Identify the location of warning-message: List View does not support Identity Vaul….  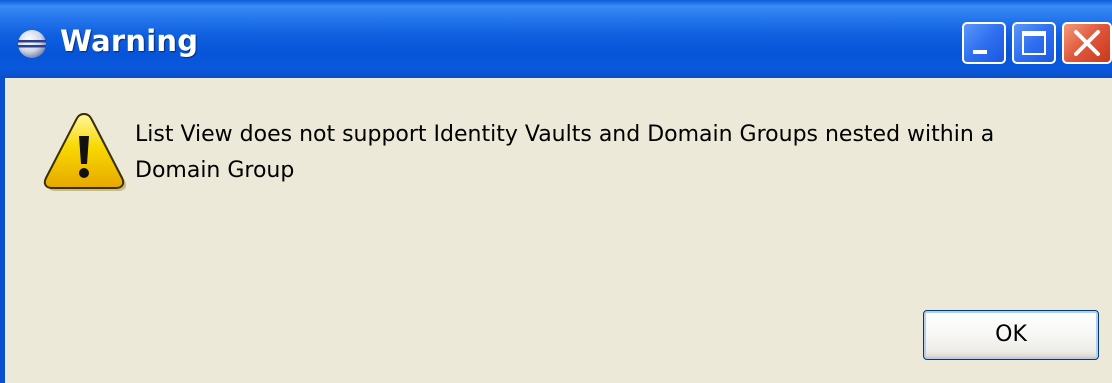
(565, 152).